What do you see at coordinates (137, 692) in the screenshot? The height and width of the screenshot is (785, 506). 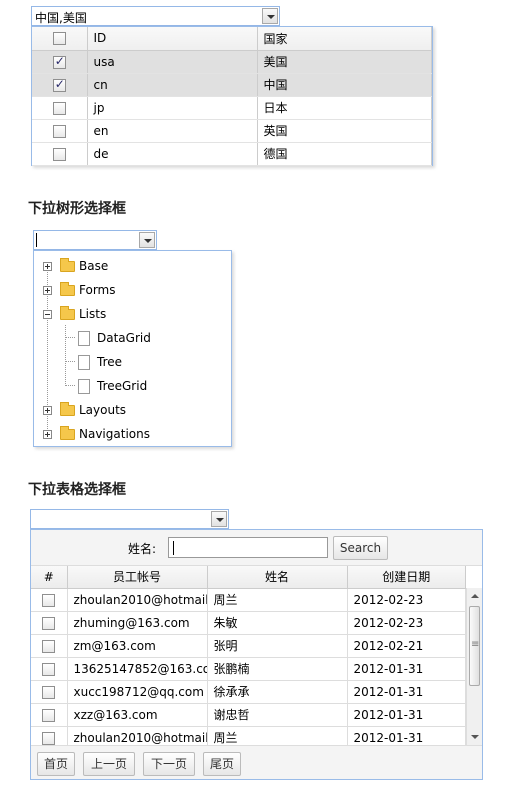 I see `cell-account: xucc198712@qq.com` at bounding box center [137, 692].